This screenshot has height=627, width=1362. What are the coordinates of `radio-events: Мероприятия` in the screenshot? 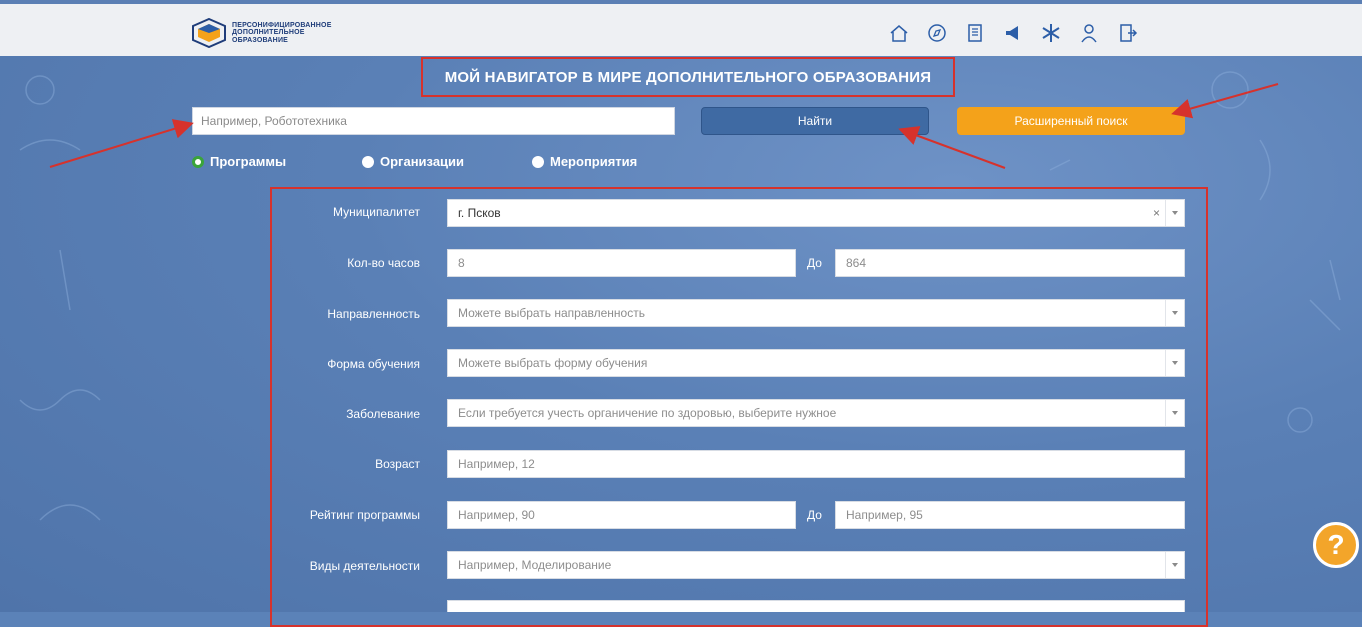 It's located at (584, 161).